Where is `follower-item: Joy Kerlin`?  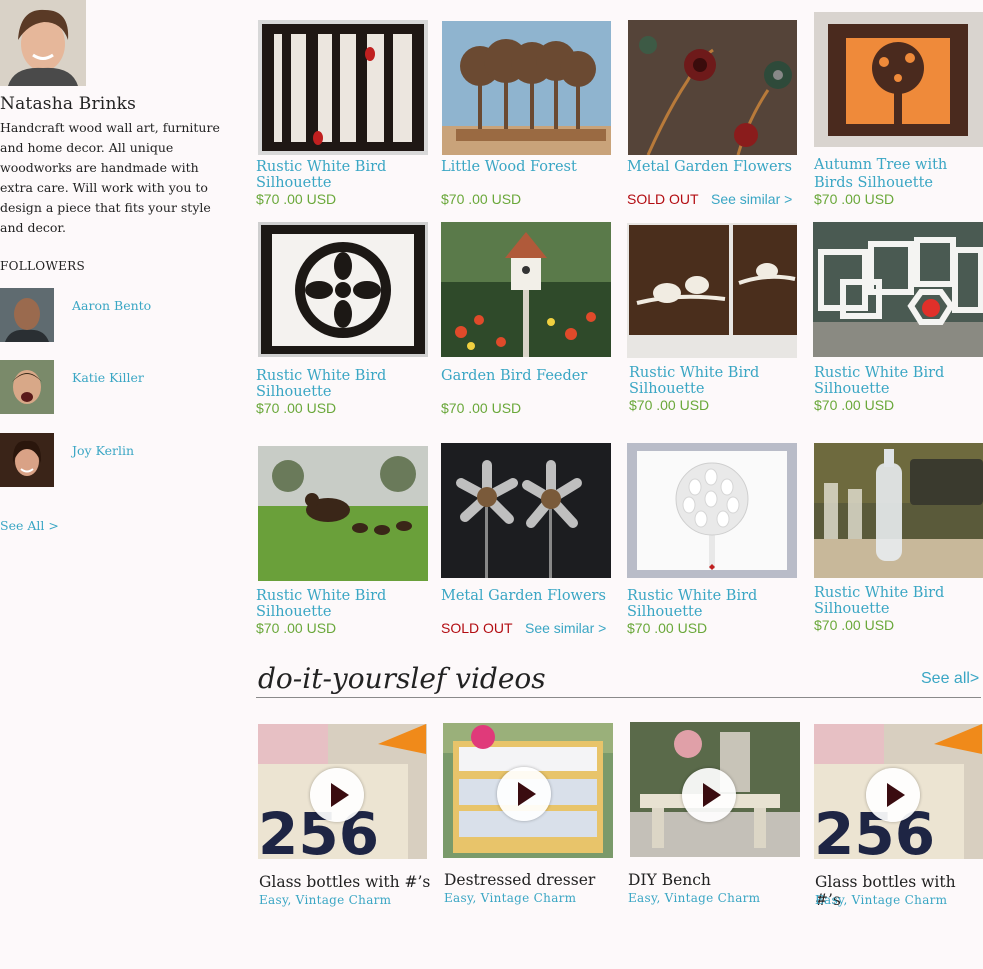
follower-item: Joy Kerlin is located at coordinates (110, 461).